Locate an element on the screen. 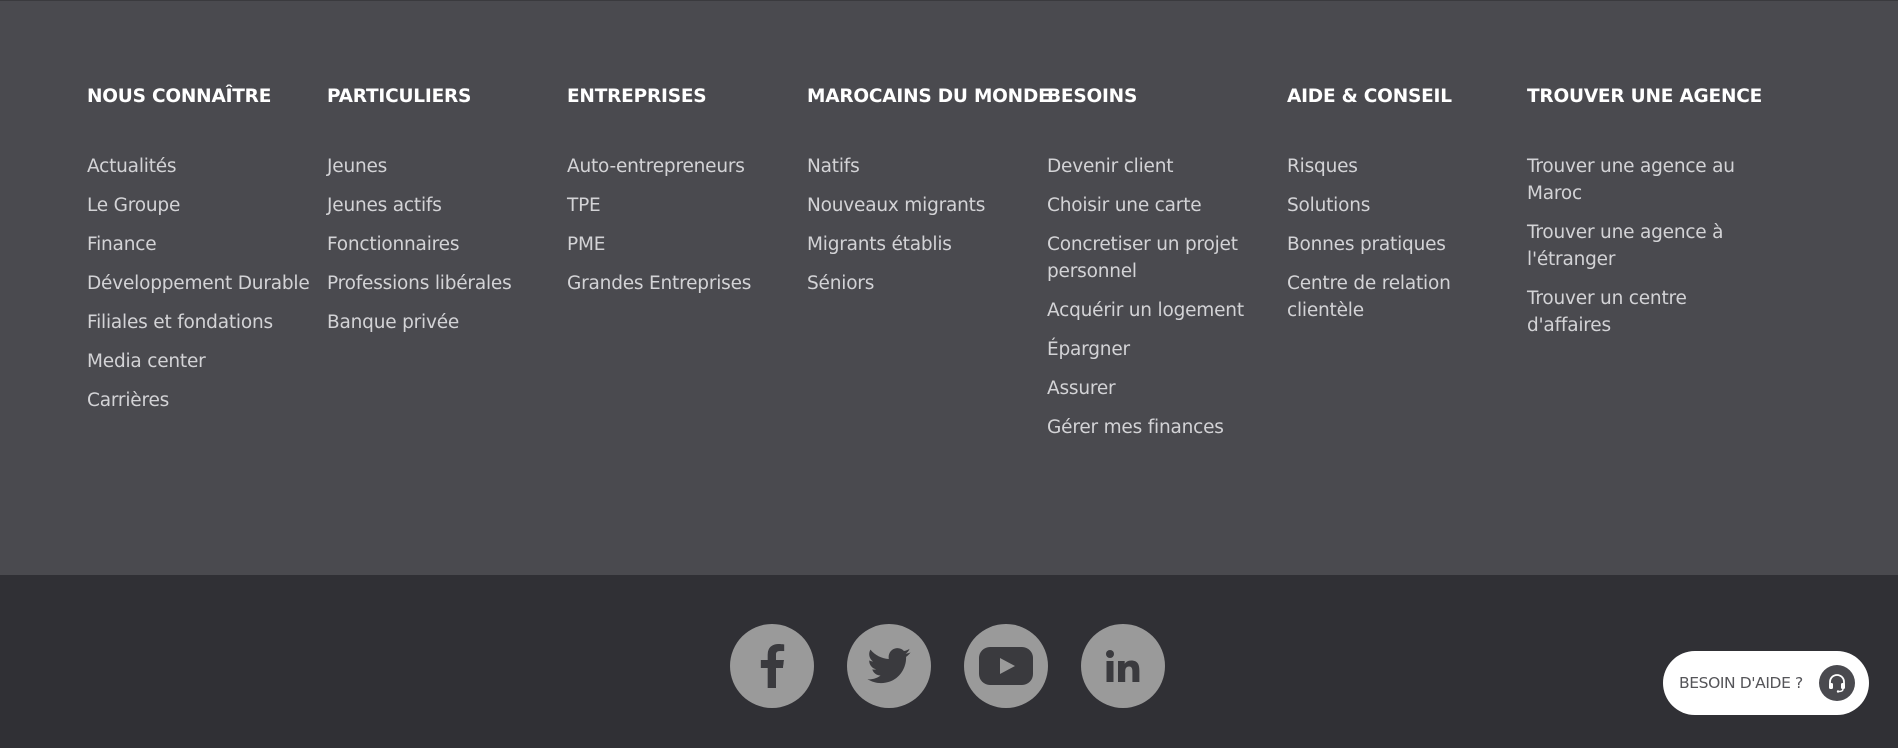 This screenshot has height=748, width=1898. help-button: BESOIN D'AIDE ? is located at coordinates (1766, 683).